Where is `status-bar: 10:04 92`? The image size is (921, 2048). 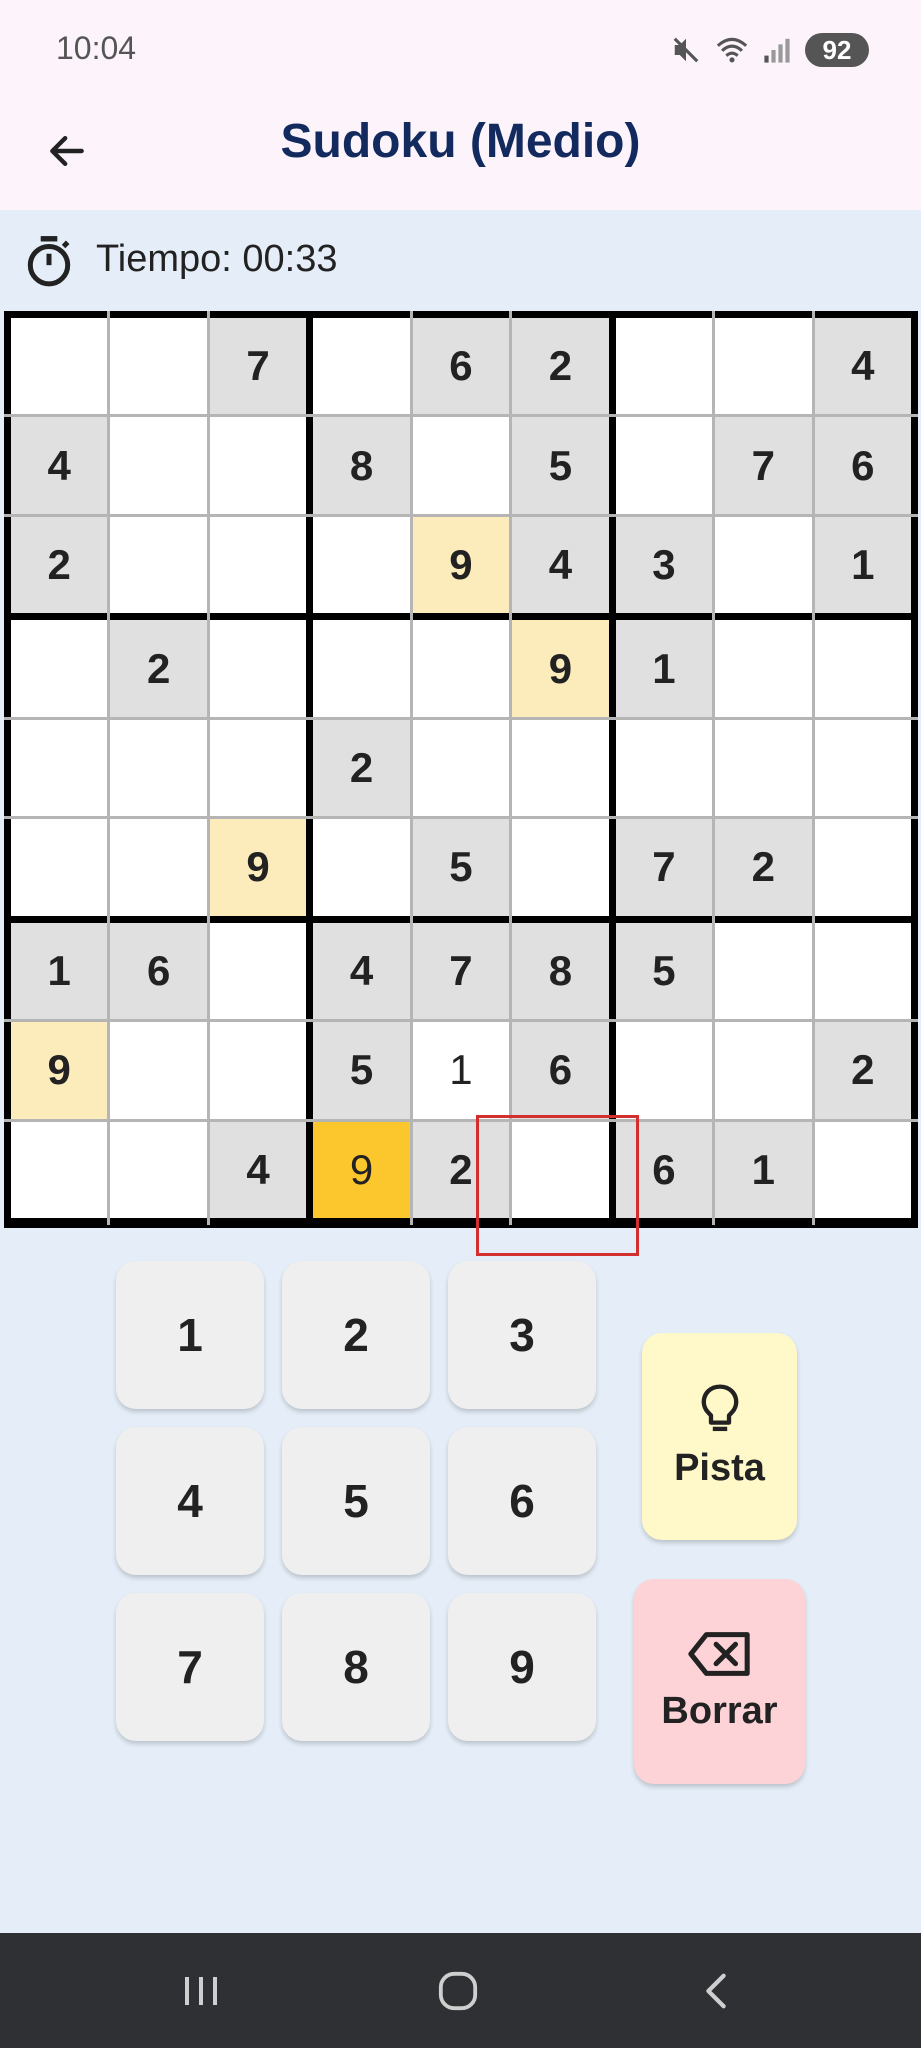 status-bar: 10:04 92 is located at coordinates (460, 50).